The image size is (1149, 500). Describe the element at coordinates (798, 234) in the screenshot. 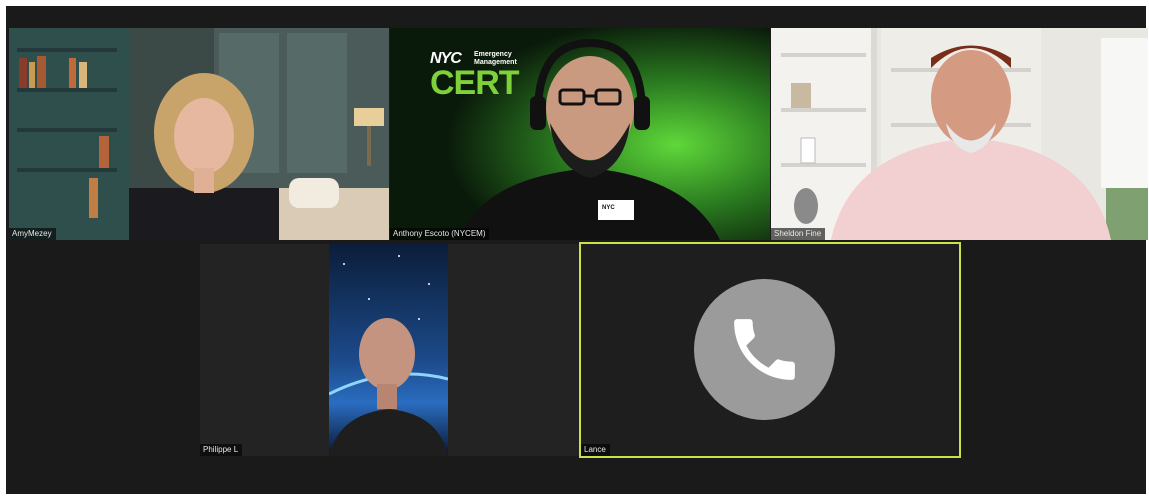

I see `participant-name-label: Sheldon Fine` at that location.